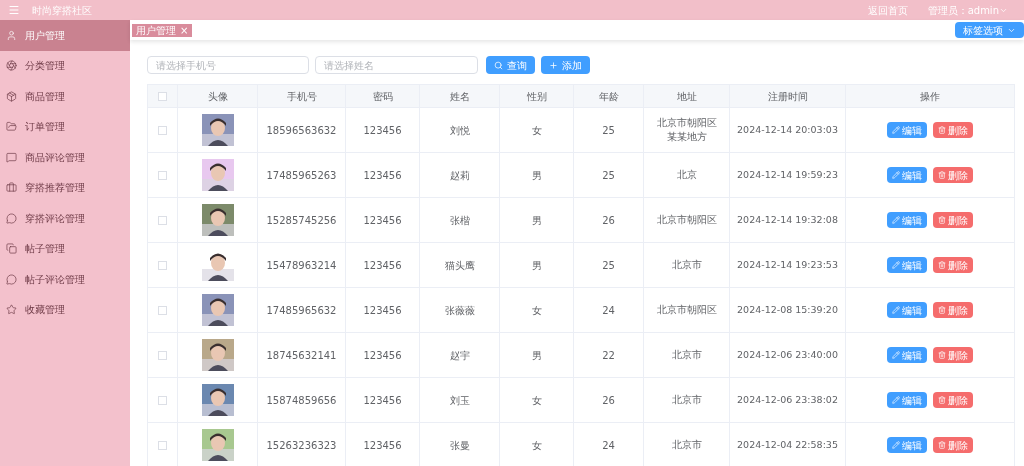  Describe the element at coordinates (382, 96) in the screenshot. I see `column-header: 密码` at that location.